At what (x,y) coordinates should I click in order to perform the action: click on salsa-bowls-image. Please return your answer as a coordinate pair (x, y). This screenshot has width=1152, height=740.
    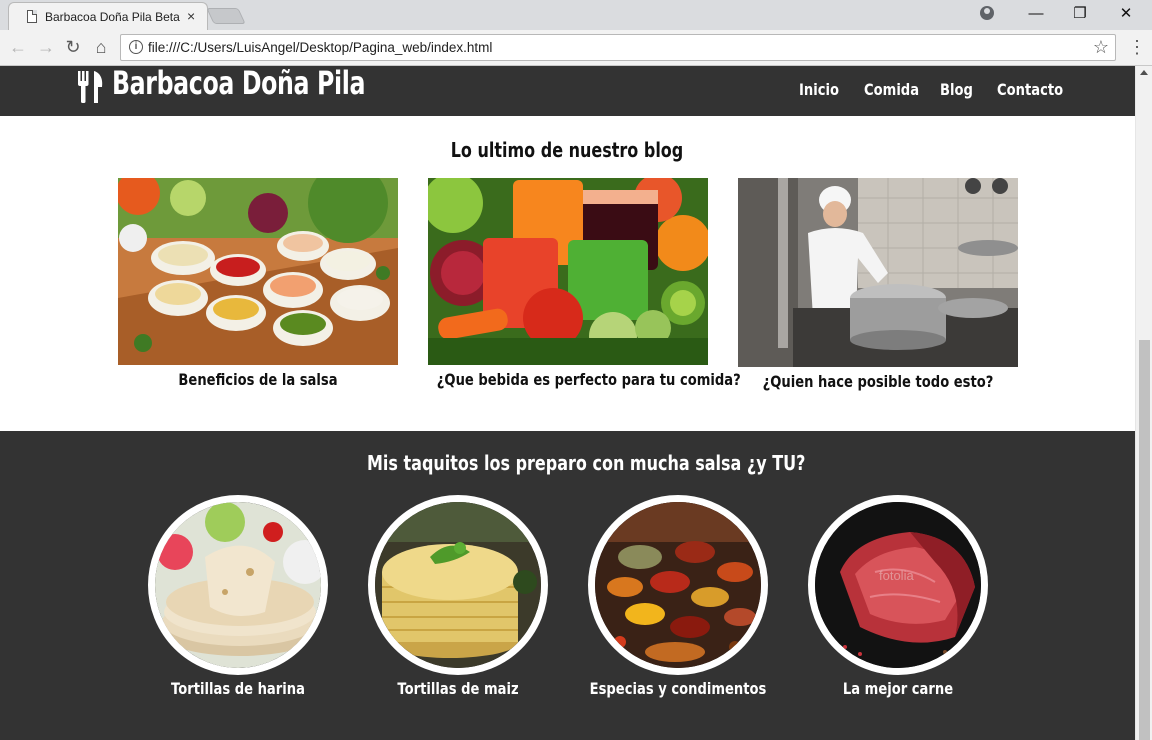
    Looking at the image, I should click on (258, 271).